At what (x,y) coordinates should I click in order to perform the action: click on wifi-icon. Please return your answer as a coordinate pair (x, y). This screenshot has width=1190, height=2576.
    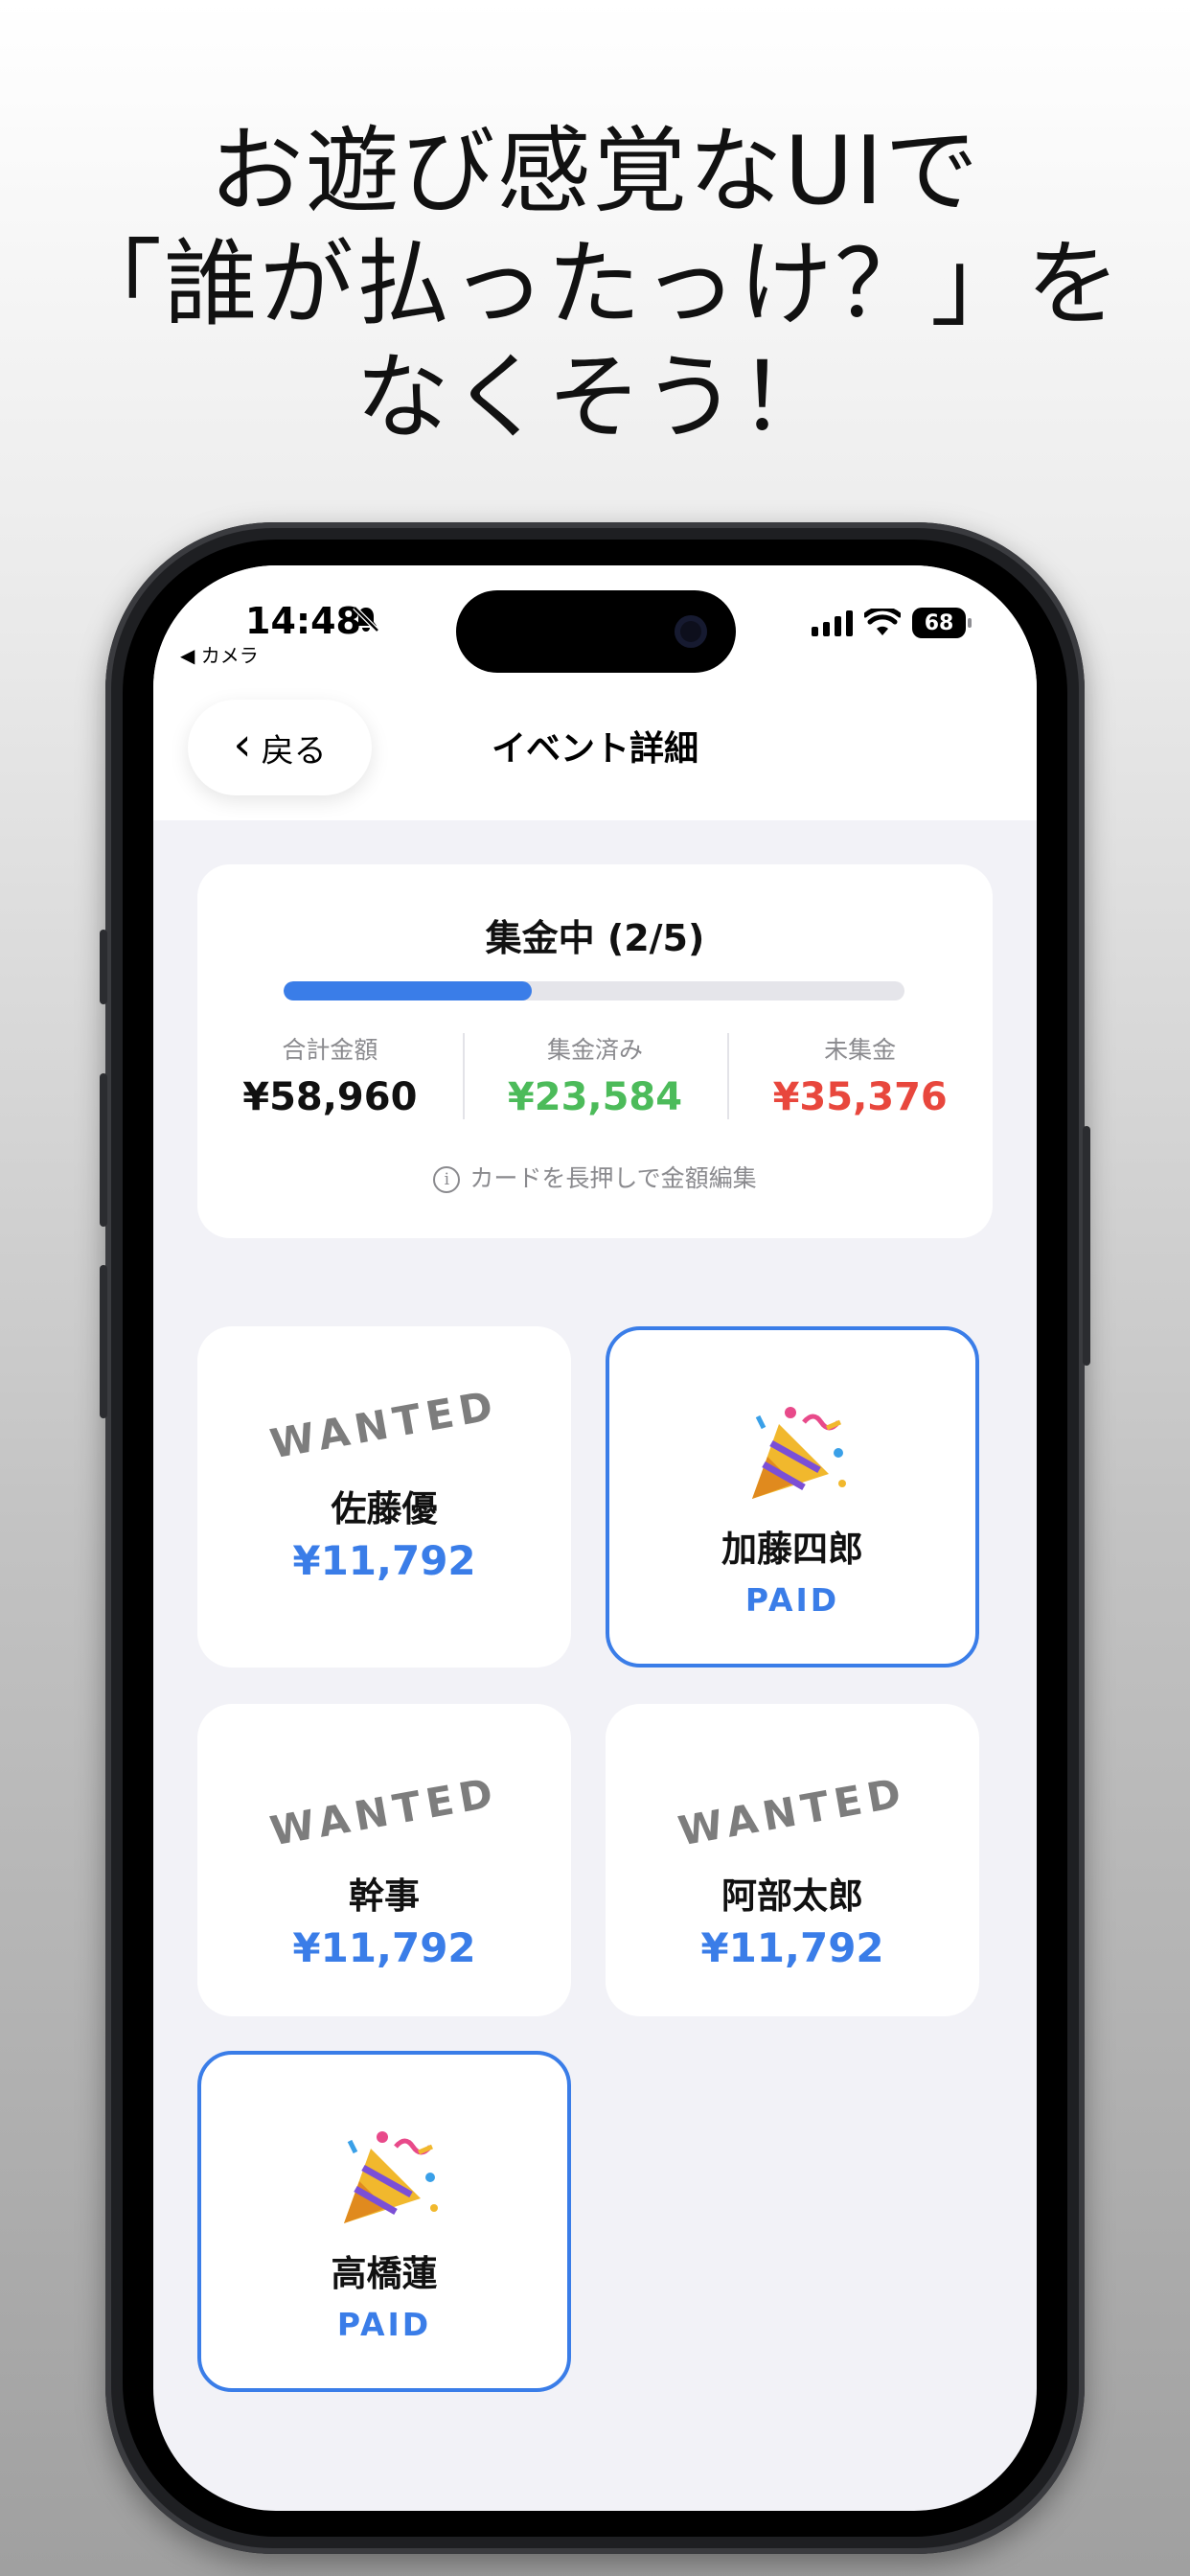
    Looking at the image, I should click on (883, 622).